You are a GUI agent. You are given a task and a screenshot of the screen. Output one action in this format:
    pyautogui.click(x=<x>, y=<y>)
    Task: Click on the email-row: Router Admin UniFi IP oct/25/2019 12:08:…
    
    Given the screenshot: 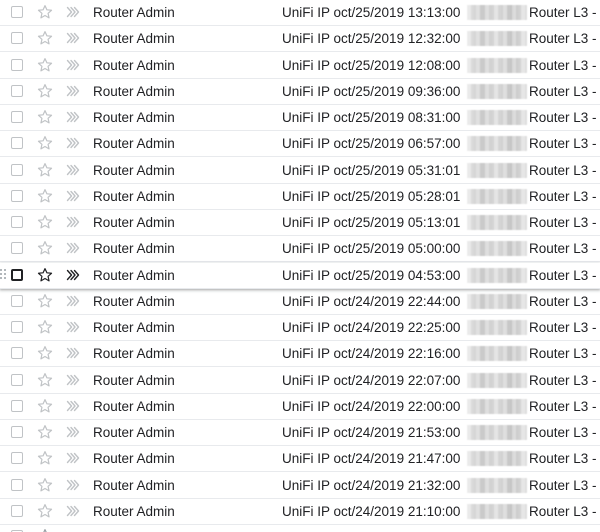 What is the action you would take?
    pyautogui.click(x=300, y=66)
    